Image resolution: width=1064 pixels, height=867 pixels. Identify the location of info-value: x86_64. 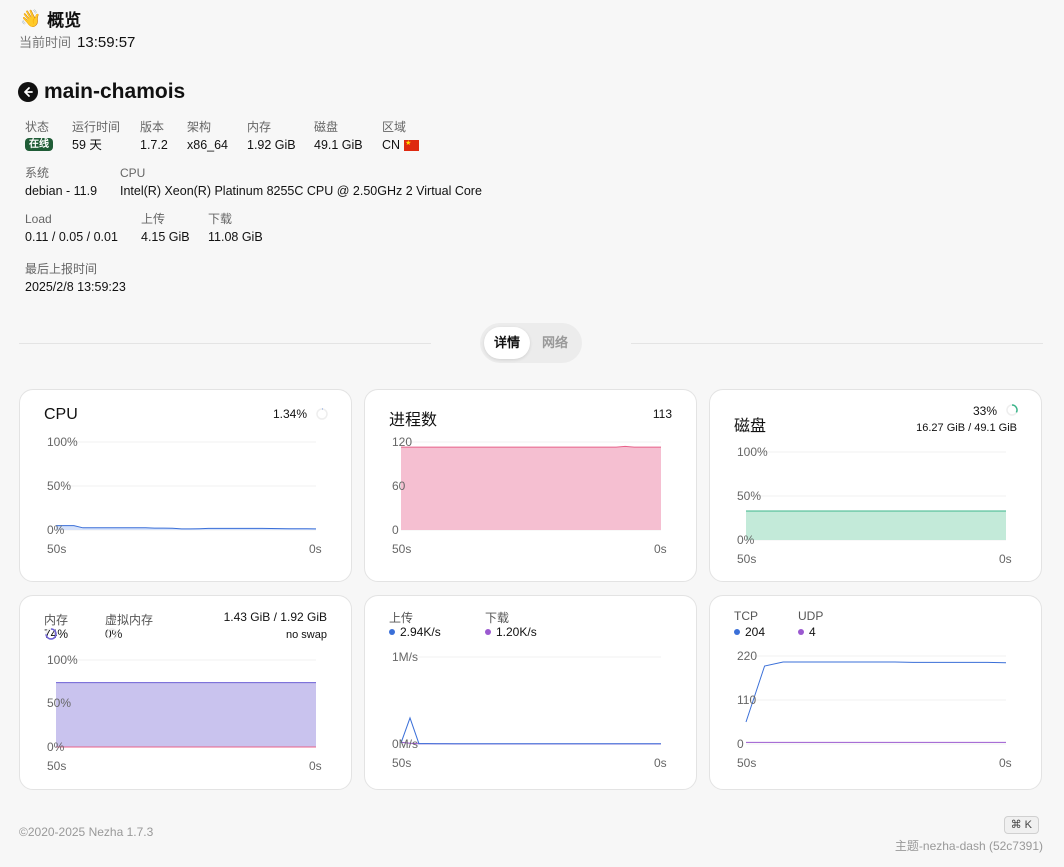
(208, 145).